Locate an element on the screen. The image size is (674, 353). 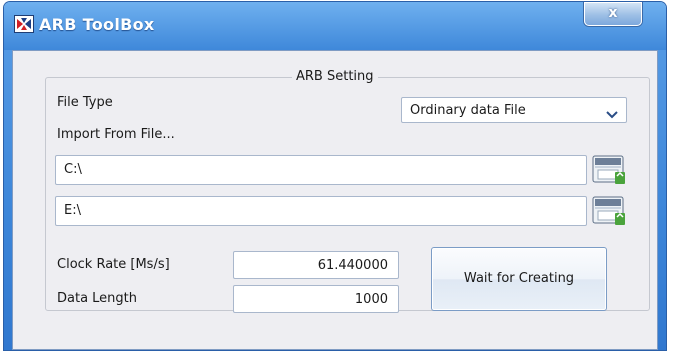
import-path-input-2: E:\ is located at coordinates (321, 211).